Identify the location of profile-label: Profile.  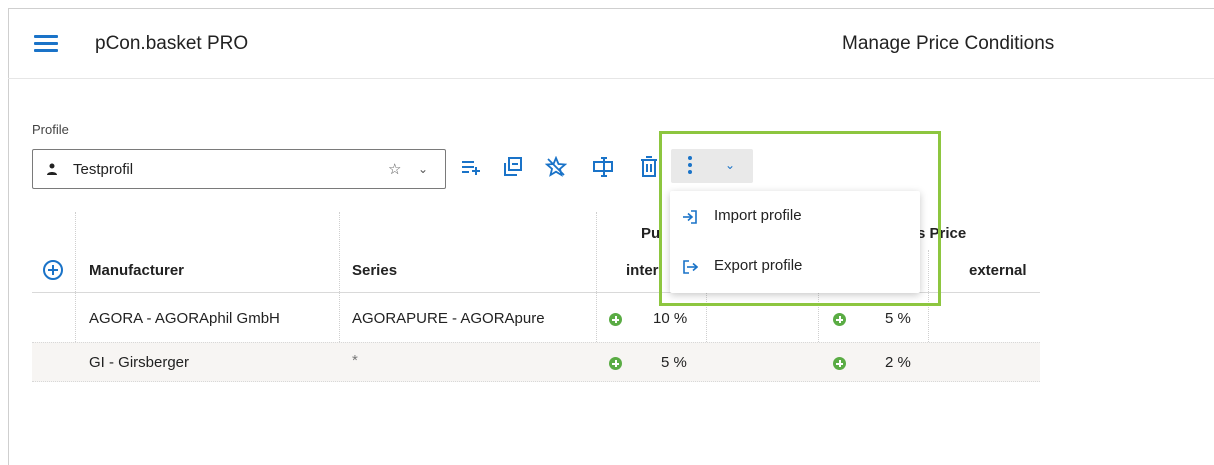
(50, 129).